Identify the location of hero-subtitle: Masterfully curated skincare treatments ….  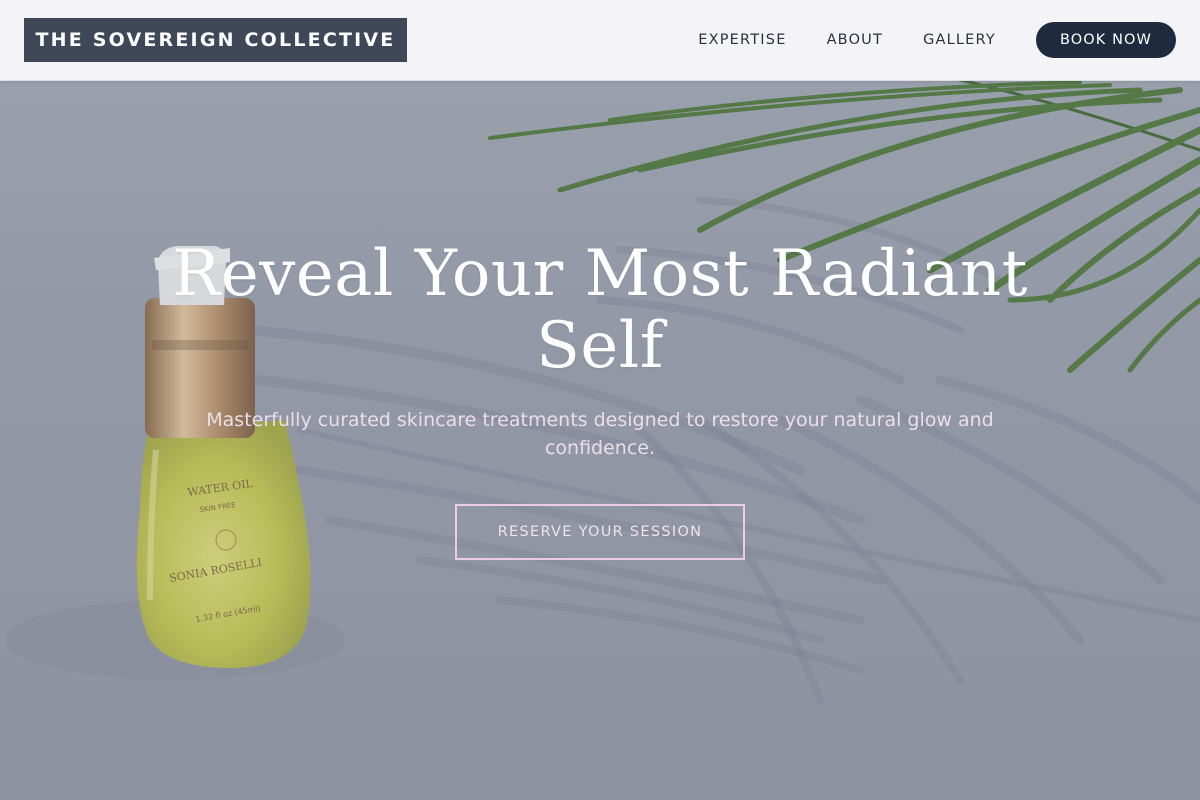
(600, 434).